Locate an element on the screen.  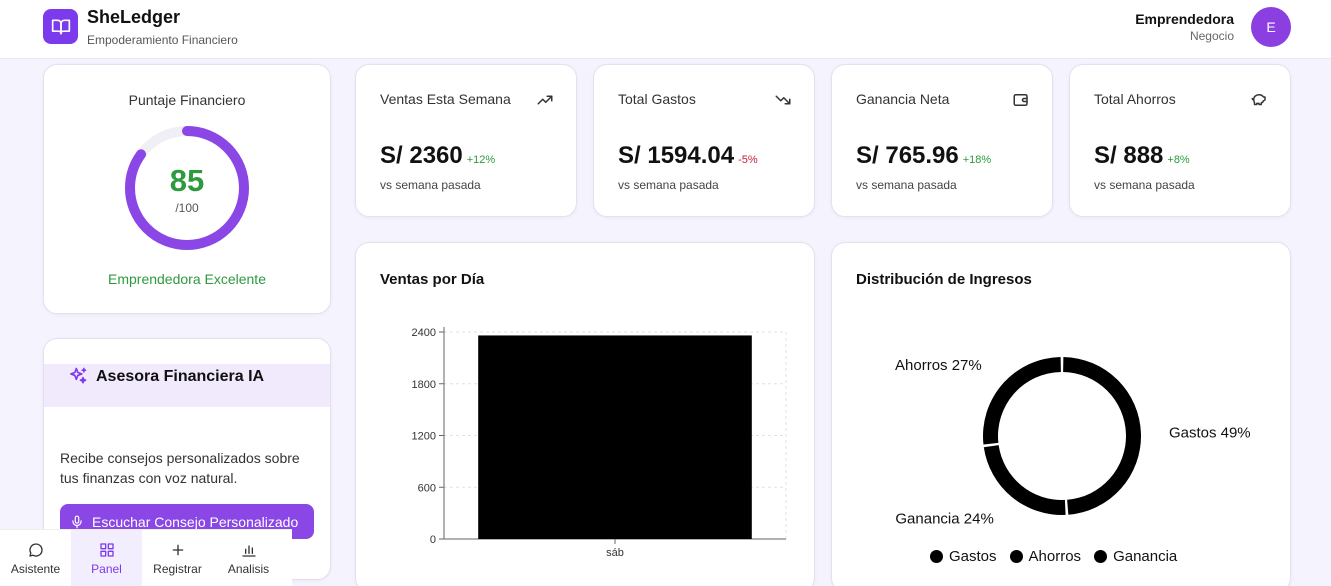
slice-label: Ahorros 27% is located at coordinates (938, 365).